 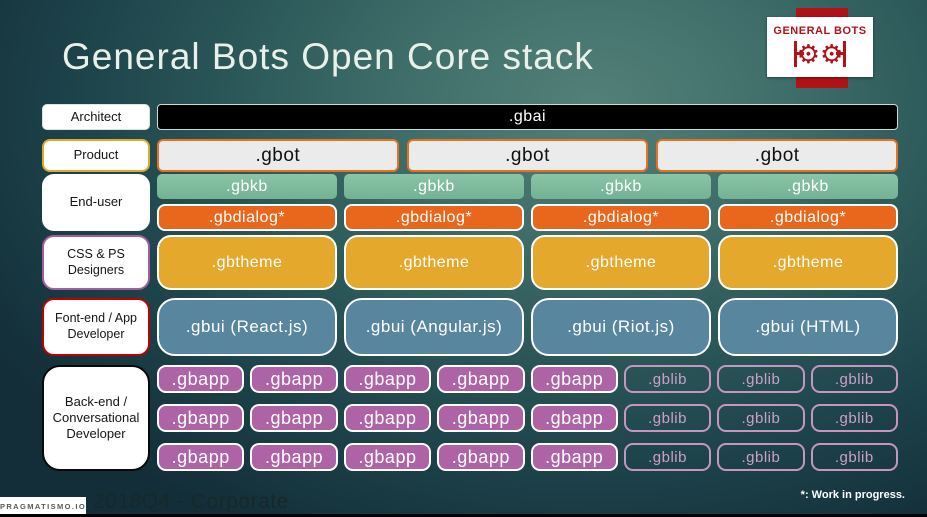 What do you see at coordinates (841, 53) in the screenshot?
I see `gear-bar-right` at bounding box center [841, 53].